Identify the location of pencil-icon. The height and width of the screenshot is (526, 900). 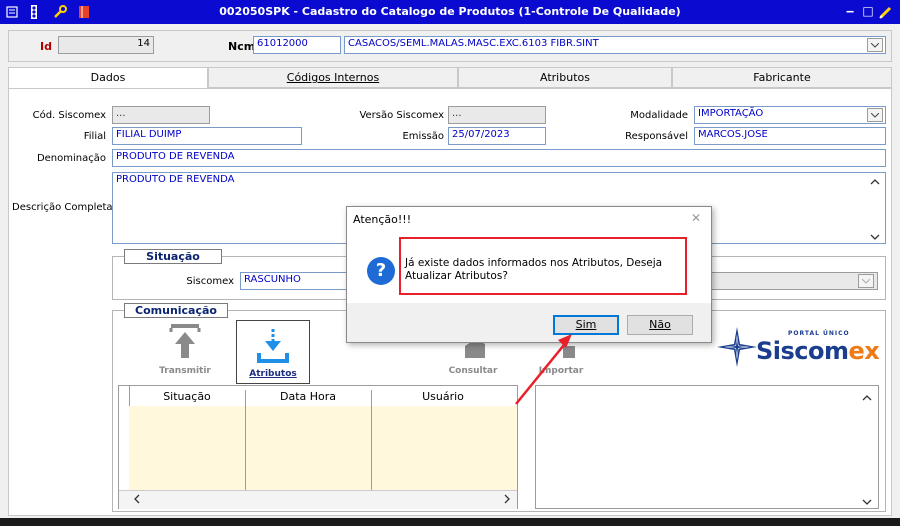
(886, 12).